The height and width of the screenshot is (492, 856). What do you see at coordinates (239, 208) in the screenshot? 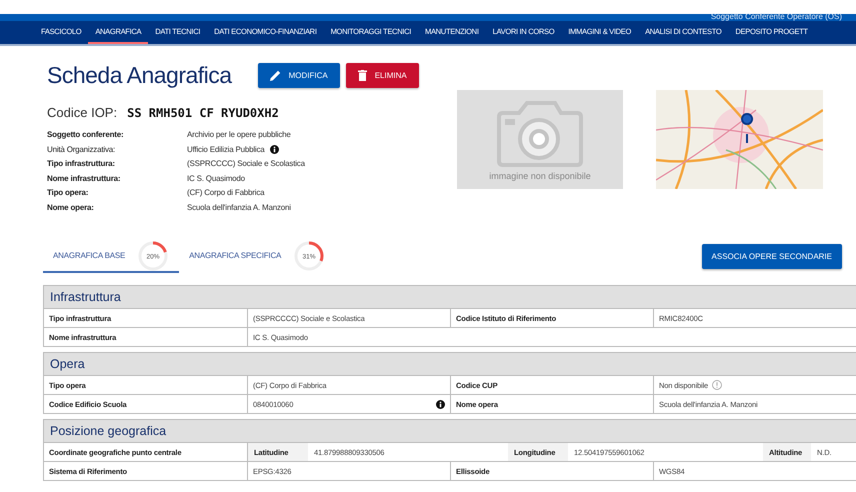
I see `detail-value: Scuola dell'infanzia A. Manzoni` at bounding box center [239, 208].